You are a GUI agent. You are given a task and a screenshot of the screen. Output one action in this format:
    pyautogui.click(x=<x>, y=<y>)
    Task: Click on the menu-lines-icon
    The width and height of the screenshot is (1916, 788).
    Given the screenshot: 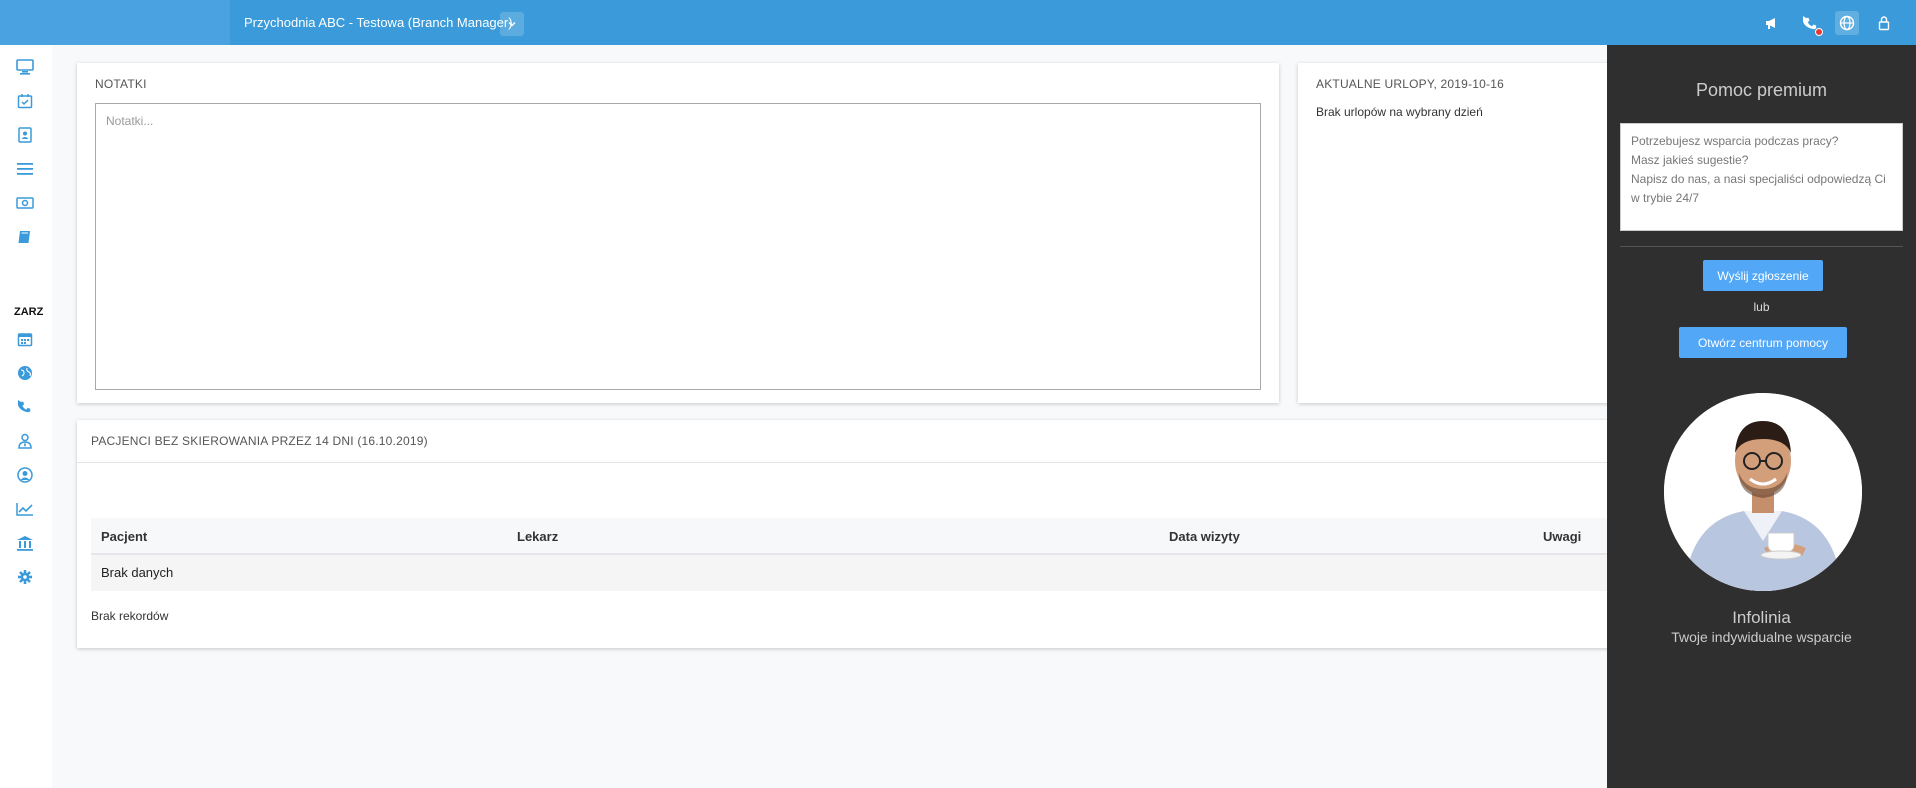 What is the action you would take?
    pyautogui.click(x=25, y=169)
    